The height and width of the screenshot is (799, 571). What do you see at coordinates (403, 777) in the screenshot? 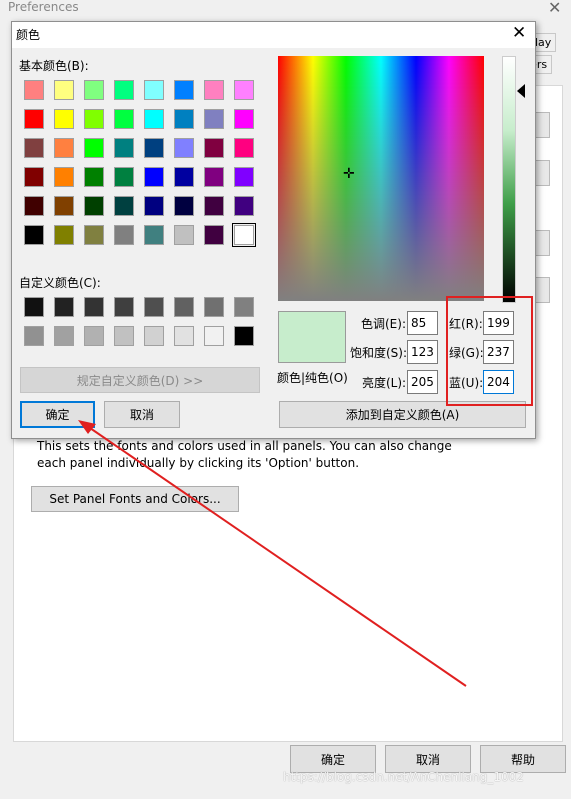
I see `watermark: https://blog.csdn.net/AnChenliang_1002` at bounding box center [403, 777].